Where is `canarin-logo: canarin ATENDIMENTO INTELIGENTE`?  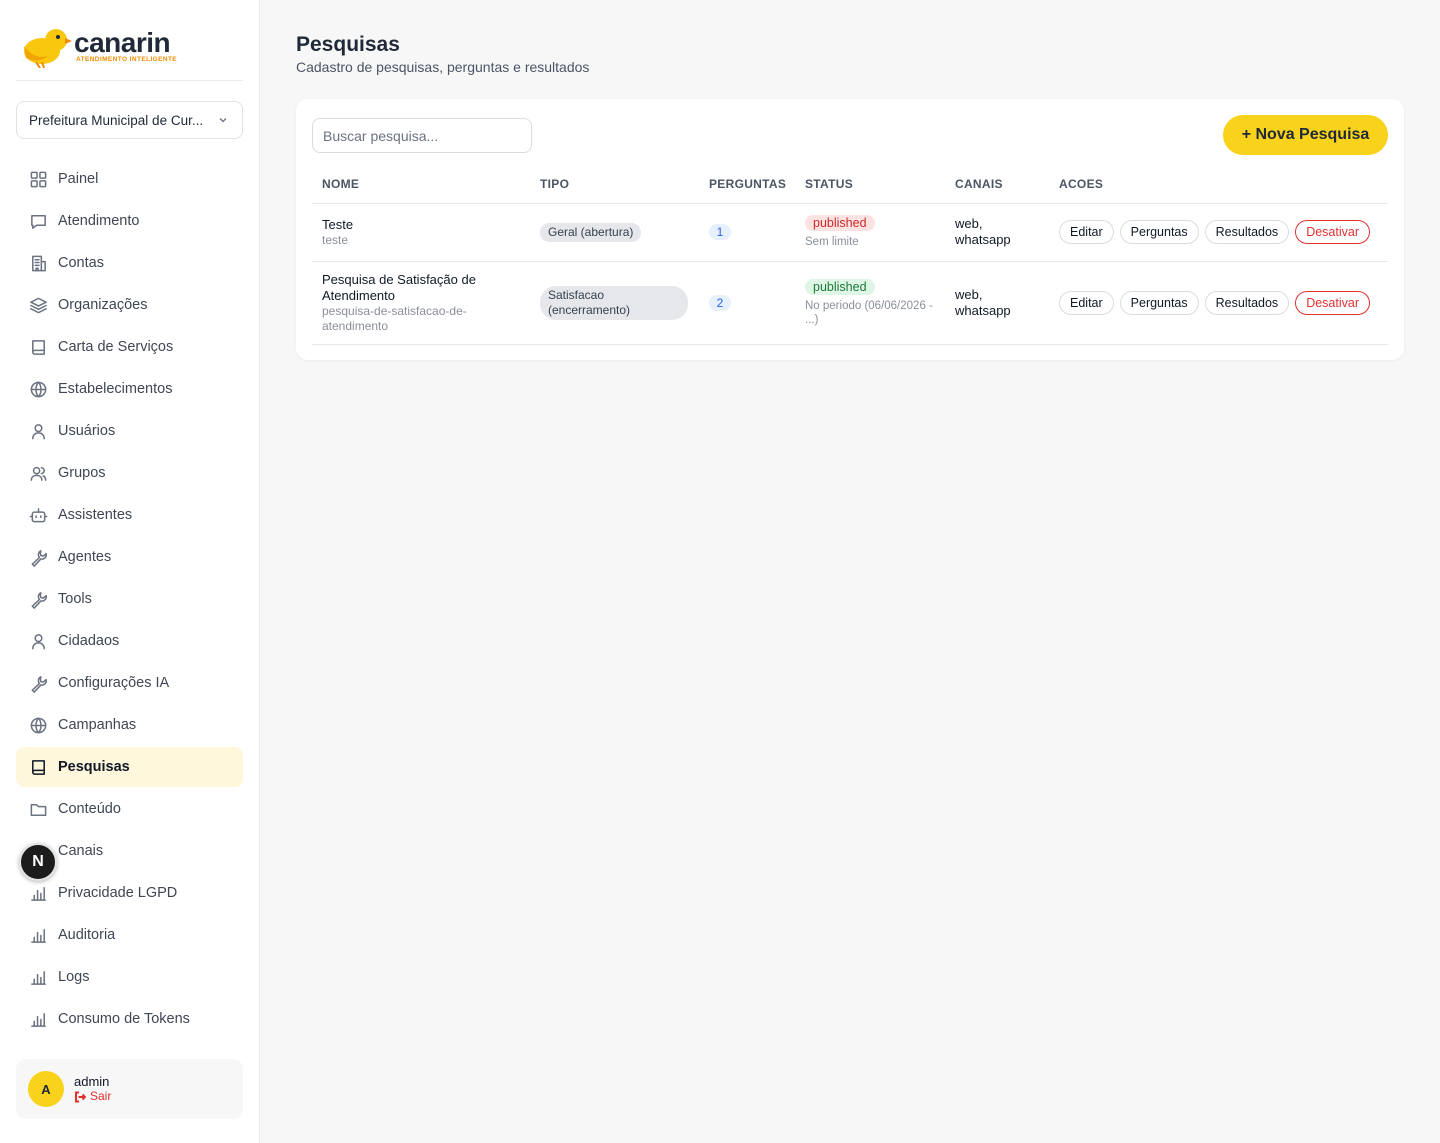 canarin-logo: canarin ATENDIMENTO INTELIGENTE is located at coordinates (98, 46).